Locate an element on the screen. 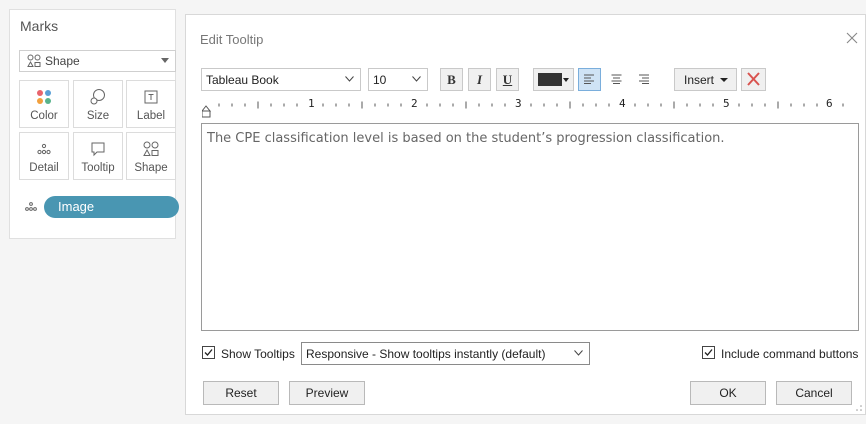 The image size is (866, 424). align-right-button is located at coordinates (643, 79).